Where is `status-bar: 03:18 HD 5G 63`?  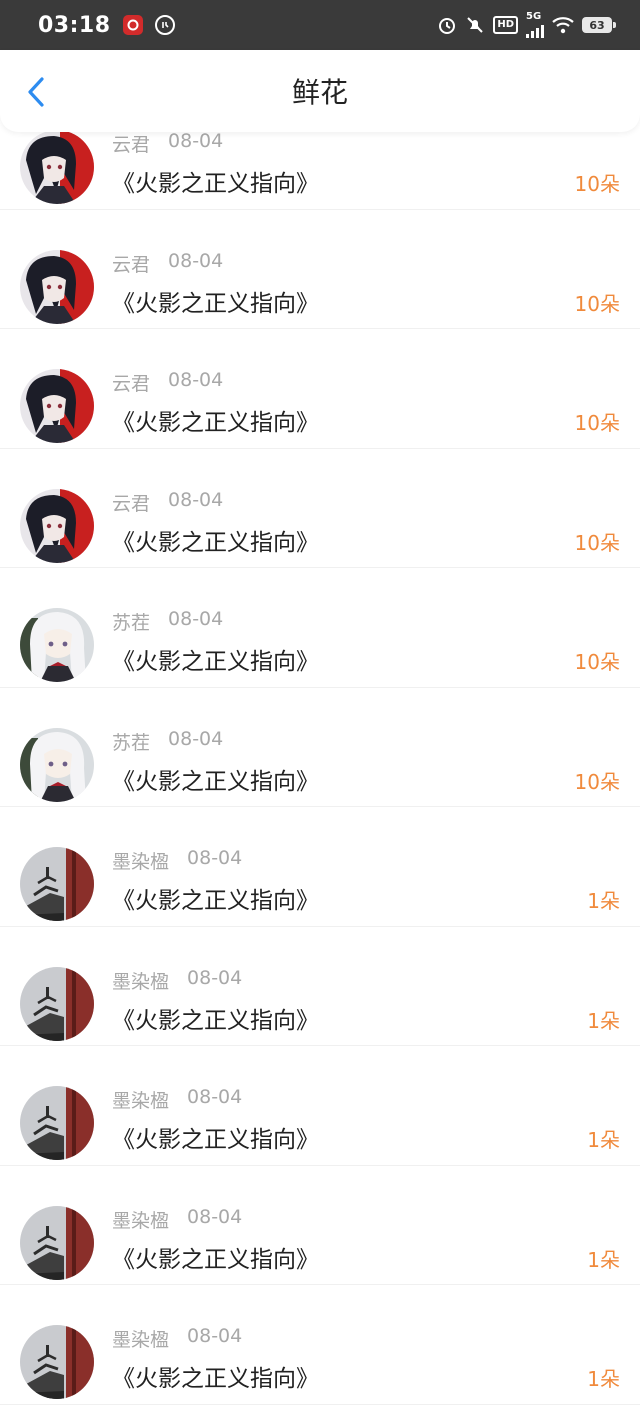 status-bar: 03:18 HD 5G 63 is located at coordinates (320, 25).